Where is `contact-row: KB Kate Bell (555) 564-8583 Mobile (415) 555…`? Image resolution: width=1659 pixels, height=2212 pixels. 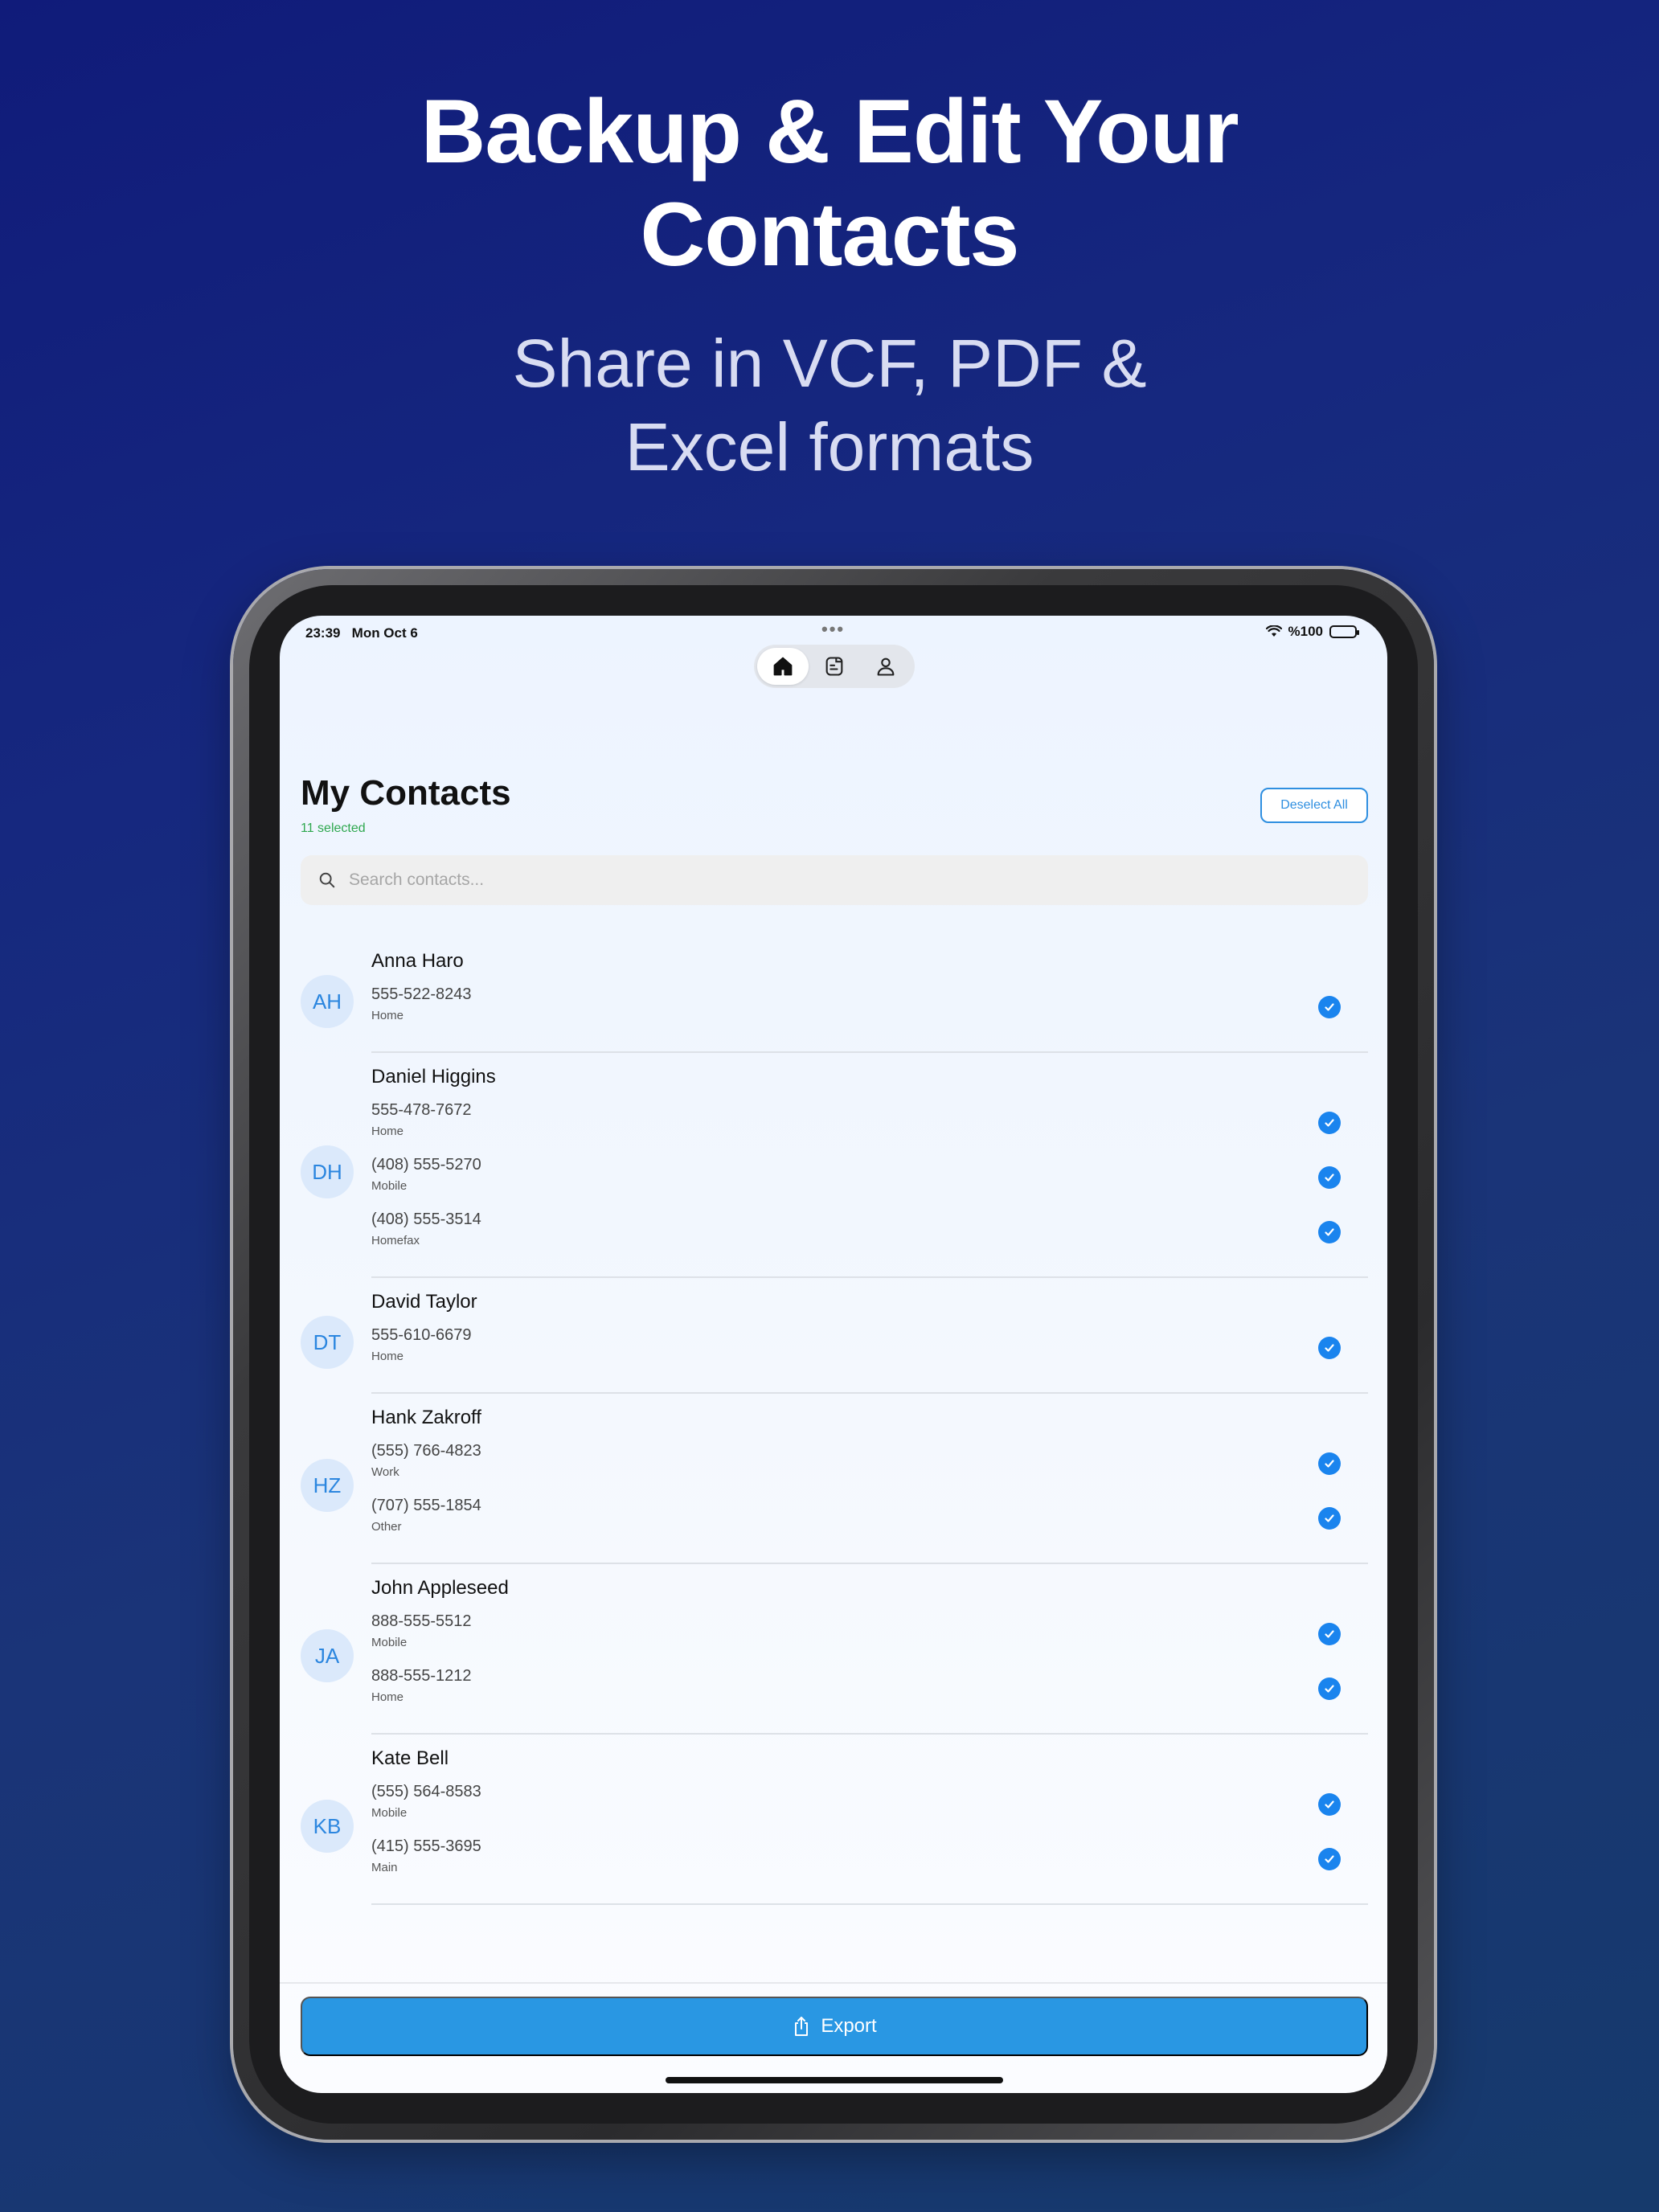 contact-row: KB Kate Bell (555) 564-8583 Mobile (415) 555… is located at coordinates (833, 1820).